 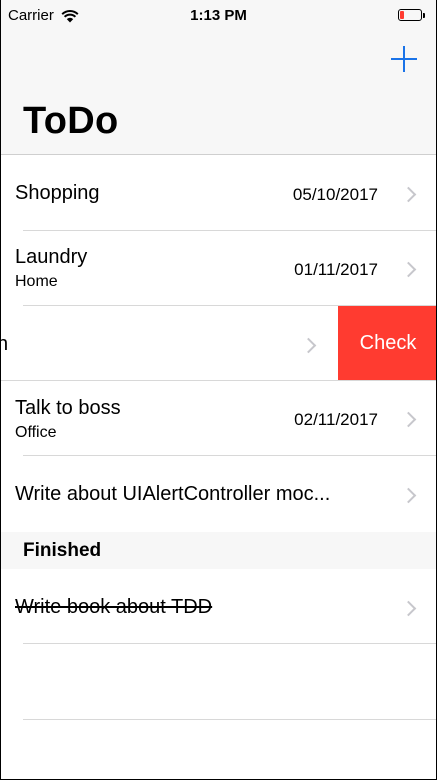 What do you see at coordinates (51, 257) in the screenshot?
I see `item-title: Laundry` at bounding box center [51, 257].